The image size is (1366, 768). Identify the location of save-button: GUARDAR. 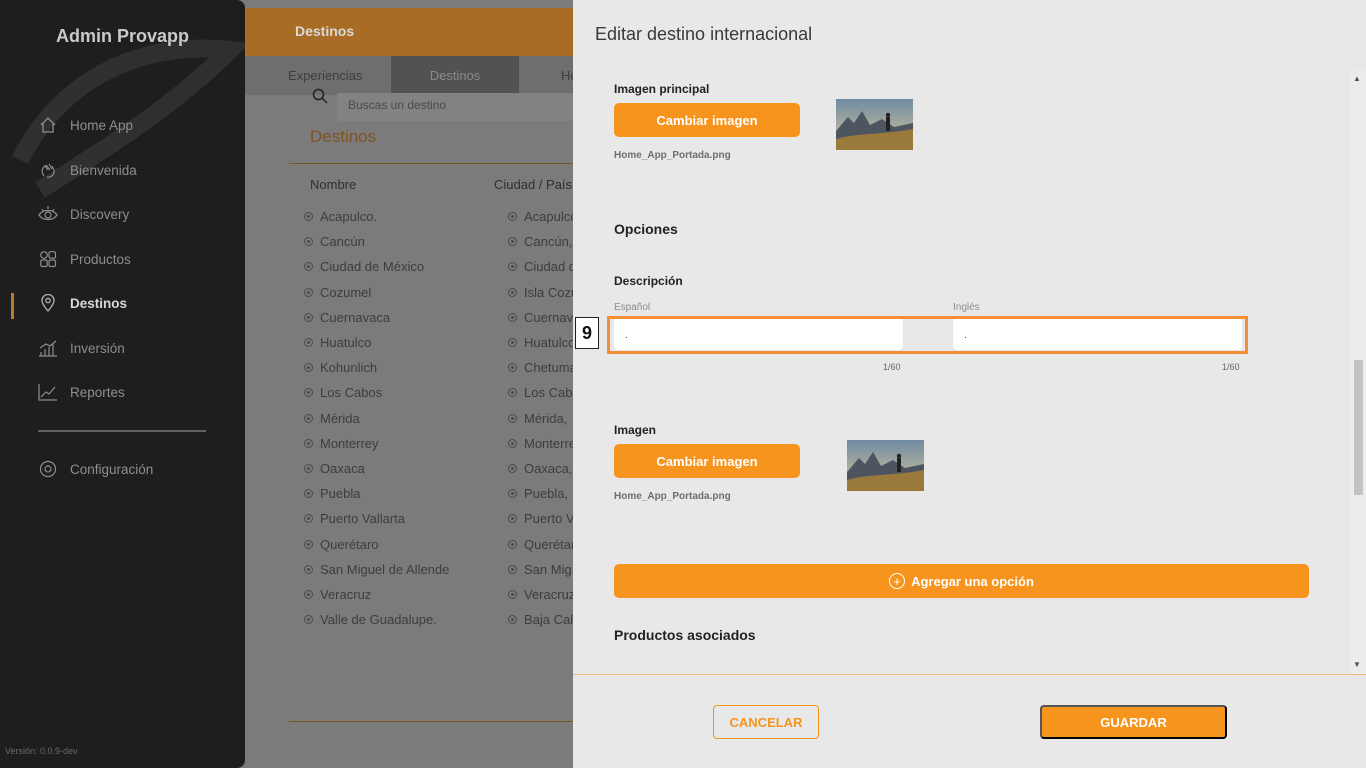
(1133, 722).